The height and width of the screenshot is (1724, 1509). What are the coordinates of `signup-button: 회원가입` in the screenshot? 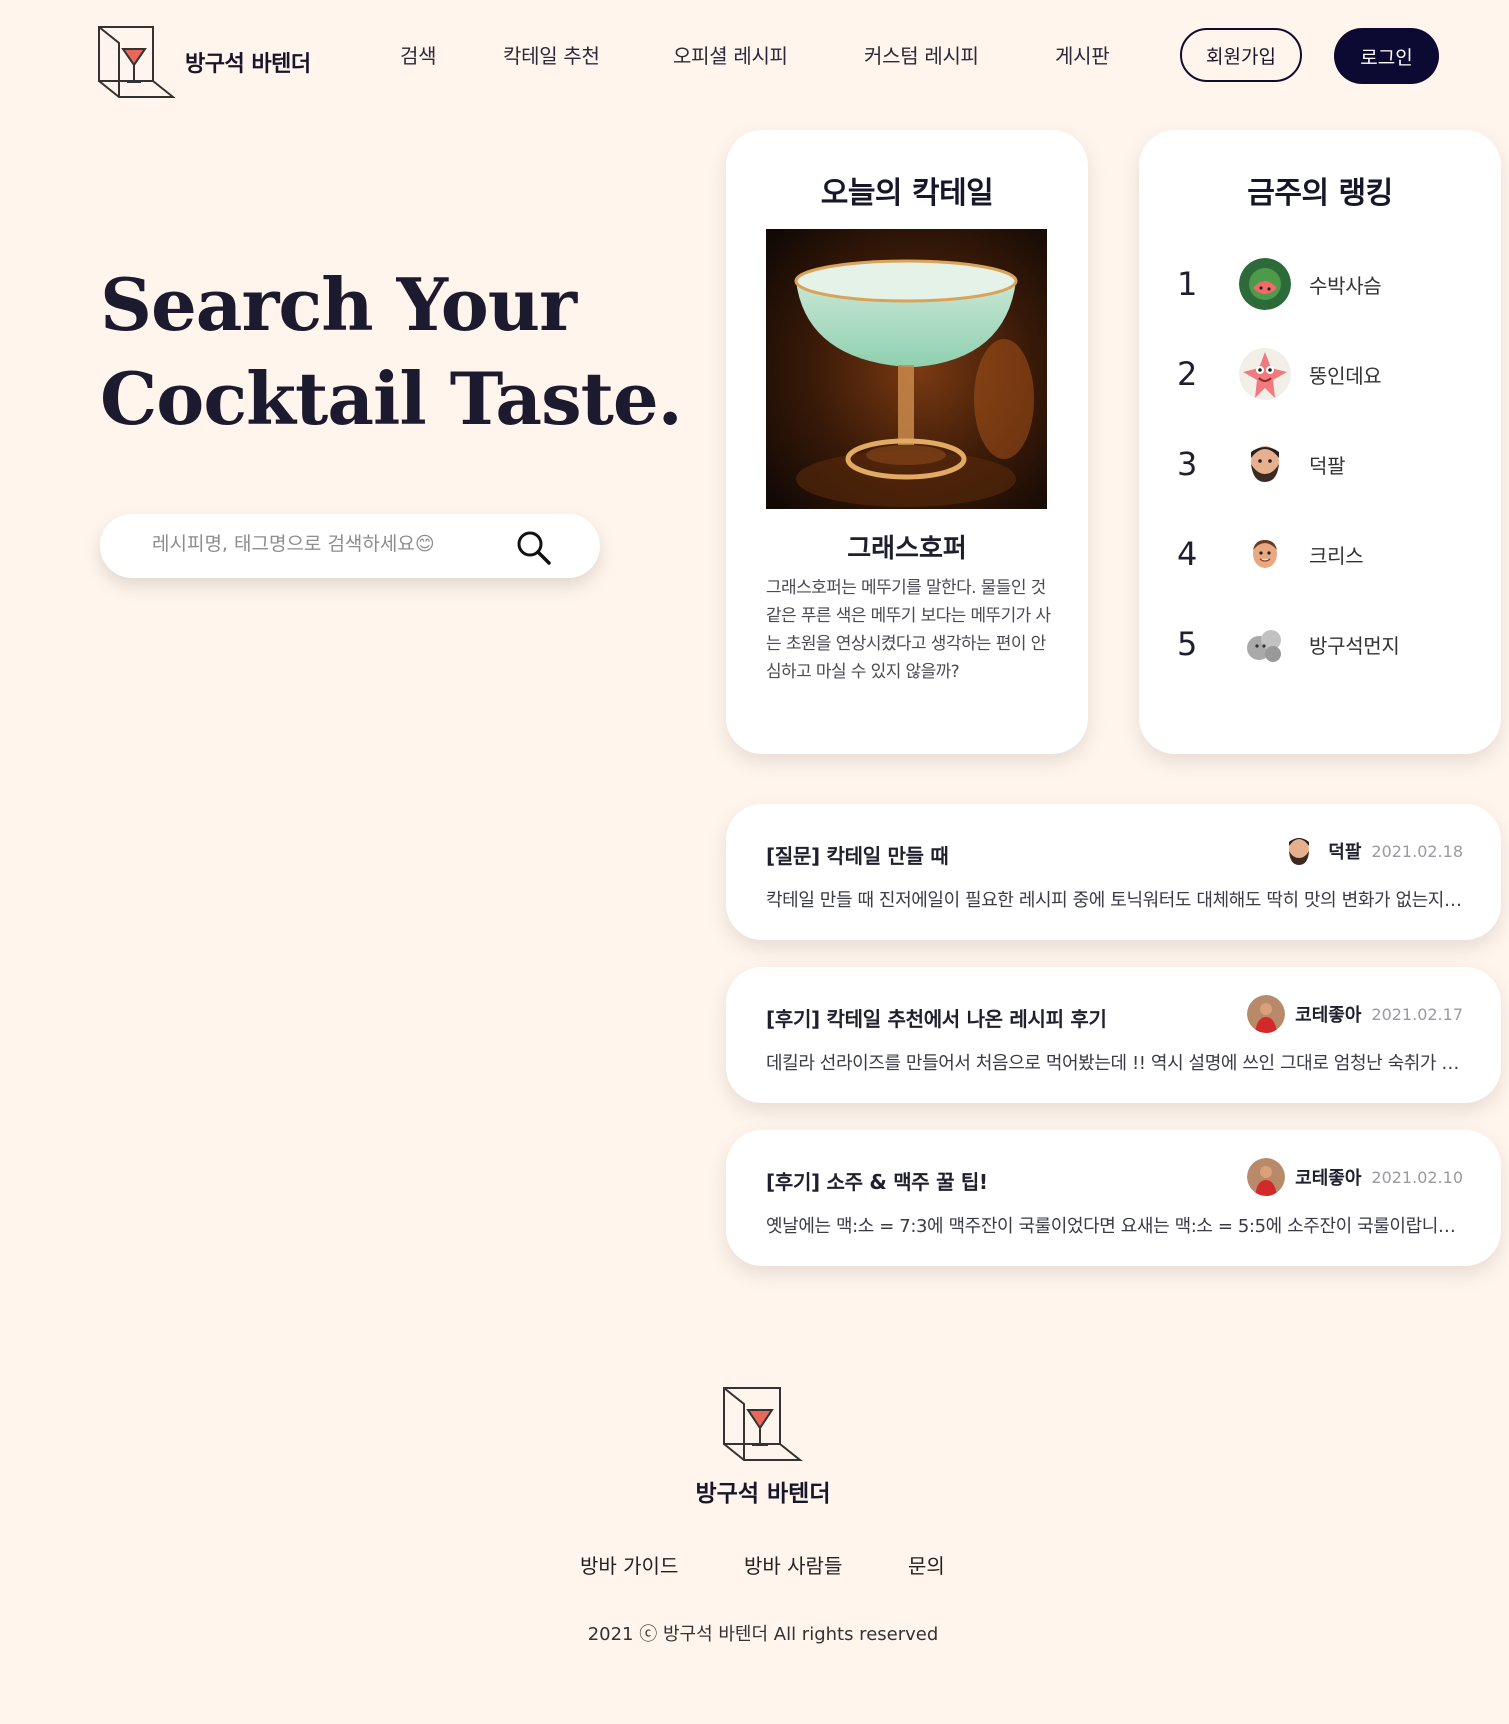 It's located at (1241, 55).